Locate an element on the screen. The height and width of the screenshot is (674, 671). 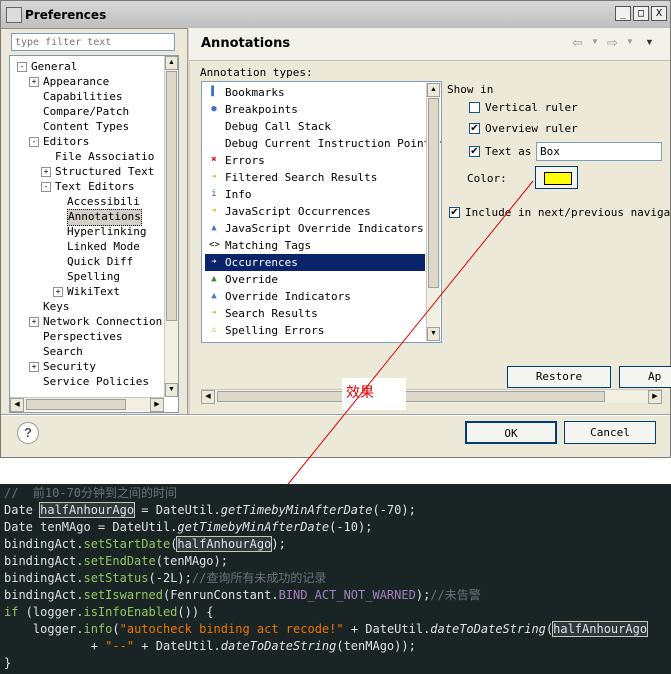
code-line: bindingAct.setStatus(-2L);//查询所有未成功的记录 is located at coordinates (165, 578).